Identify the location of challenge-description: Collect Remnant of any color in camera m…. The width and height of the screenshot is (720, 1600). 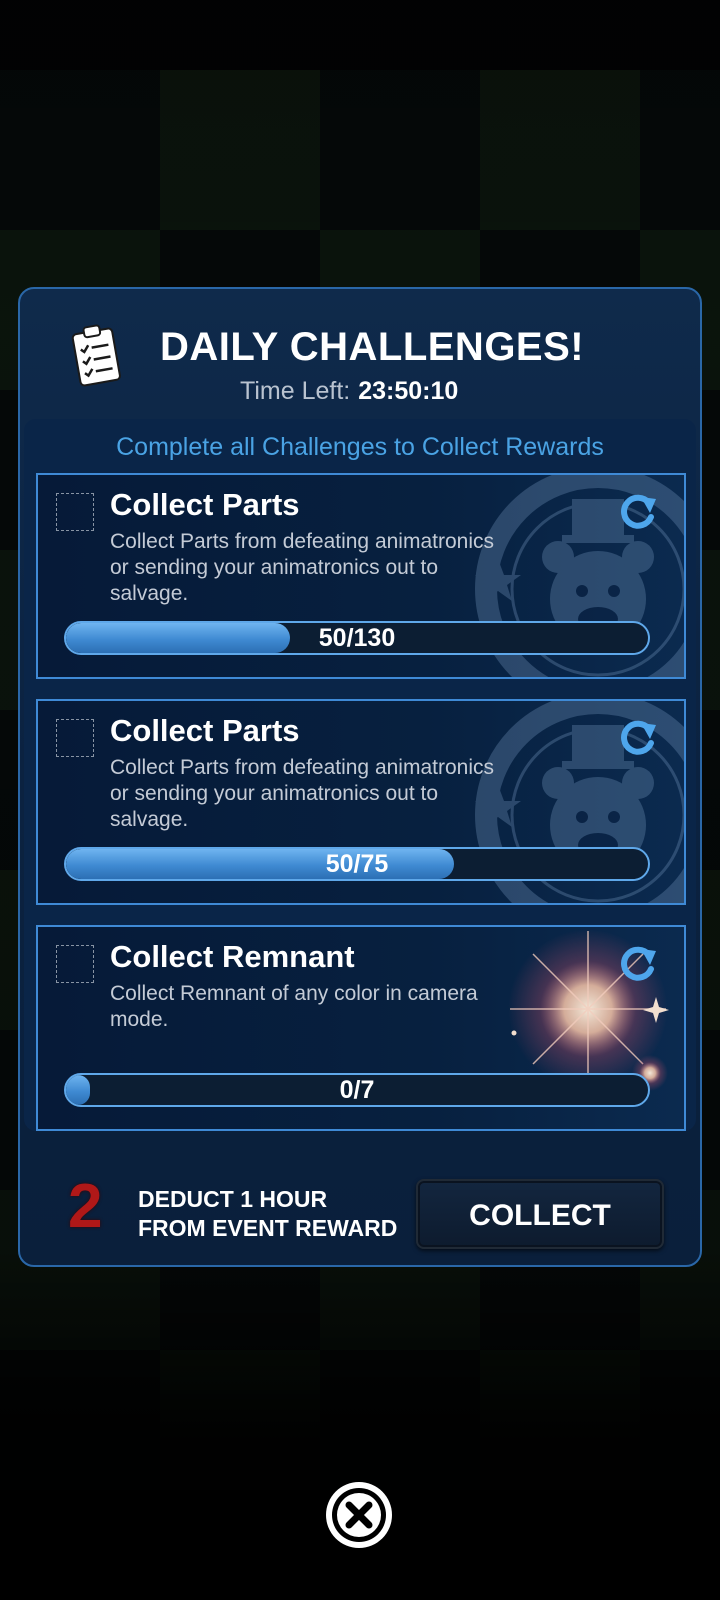
(294, 1006).